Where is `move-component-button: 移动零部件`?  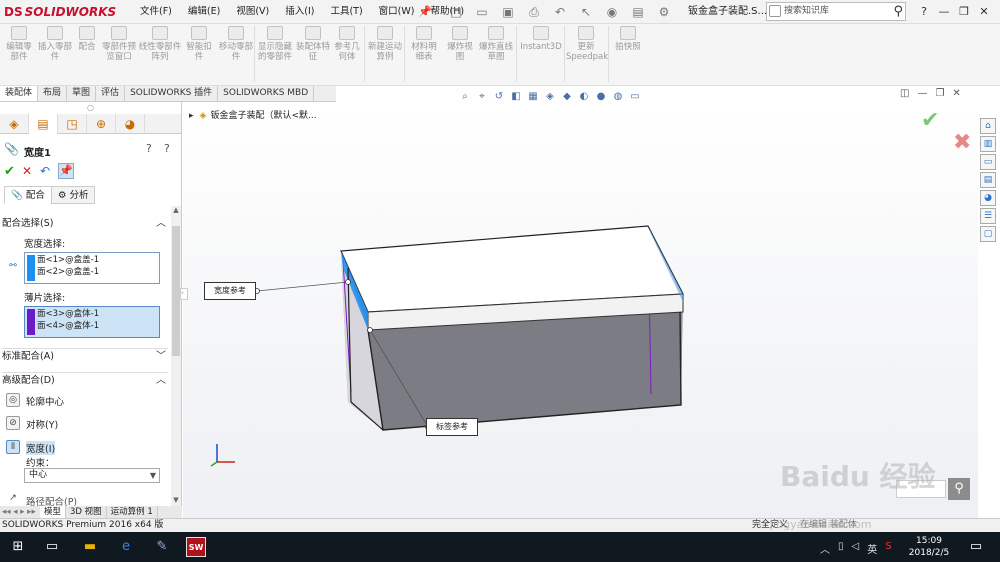
move-component-button: 移动零部件 is located at coordinates (236, 44).